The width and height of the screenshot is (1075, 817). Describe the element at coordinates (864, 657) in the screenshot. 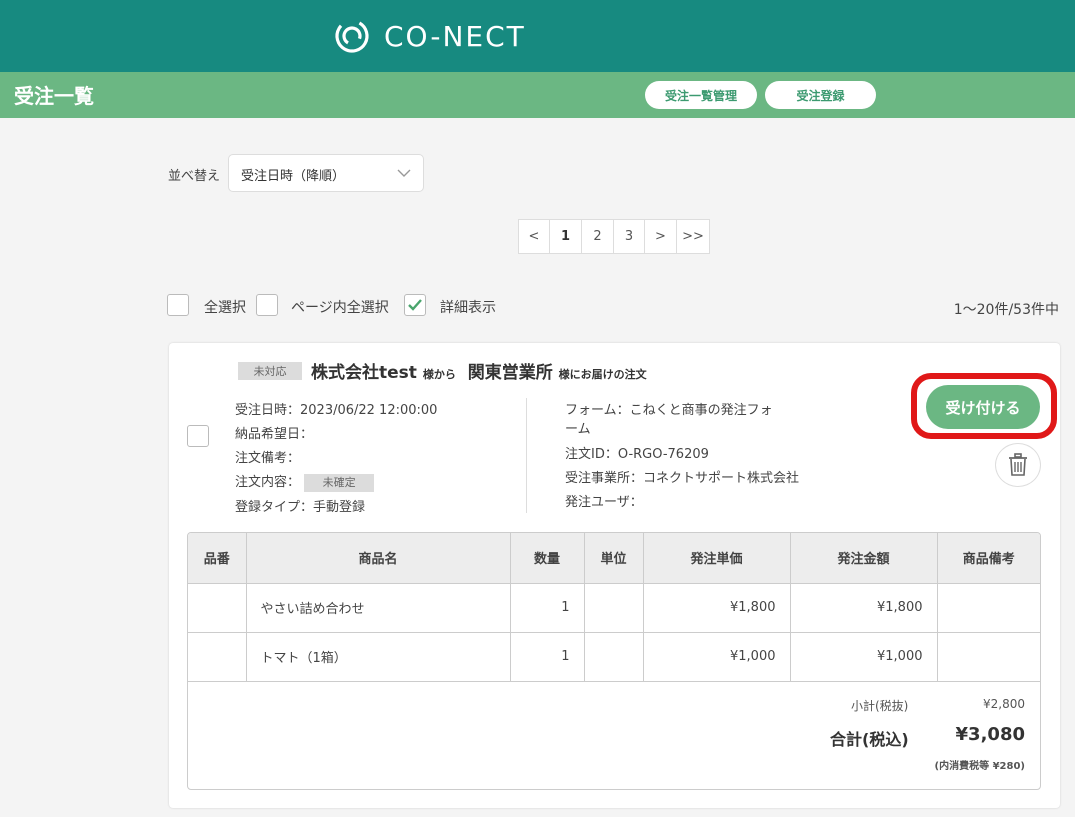

I see `cell-amount: ¥1,000` at that location.